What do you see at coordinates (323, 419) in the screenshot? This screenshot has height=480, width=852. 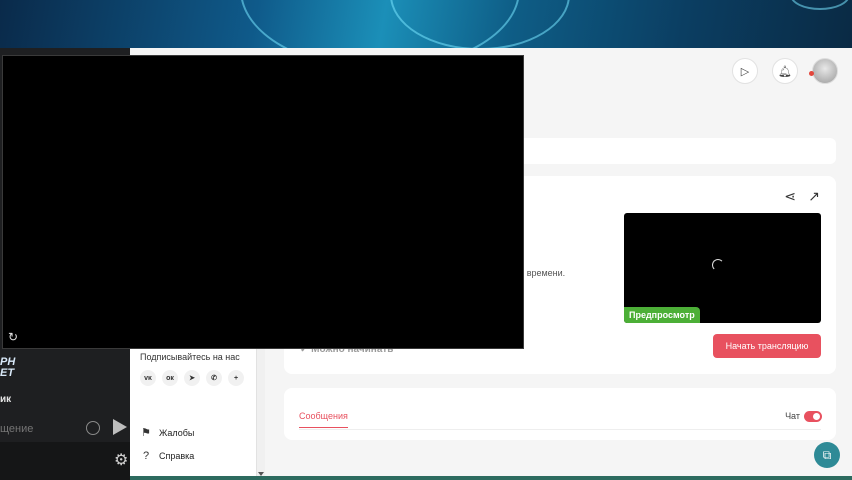 I see `tab-messages: Сообщения` at bounding box center [323, 419].